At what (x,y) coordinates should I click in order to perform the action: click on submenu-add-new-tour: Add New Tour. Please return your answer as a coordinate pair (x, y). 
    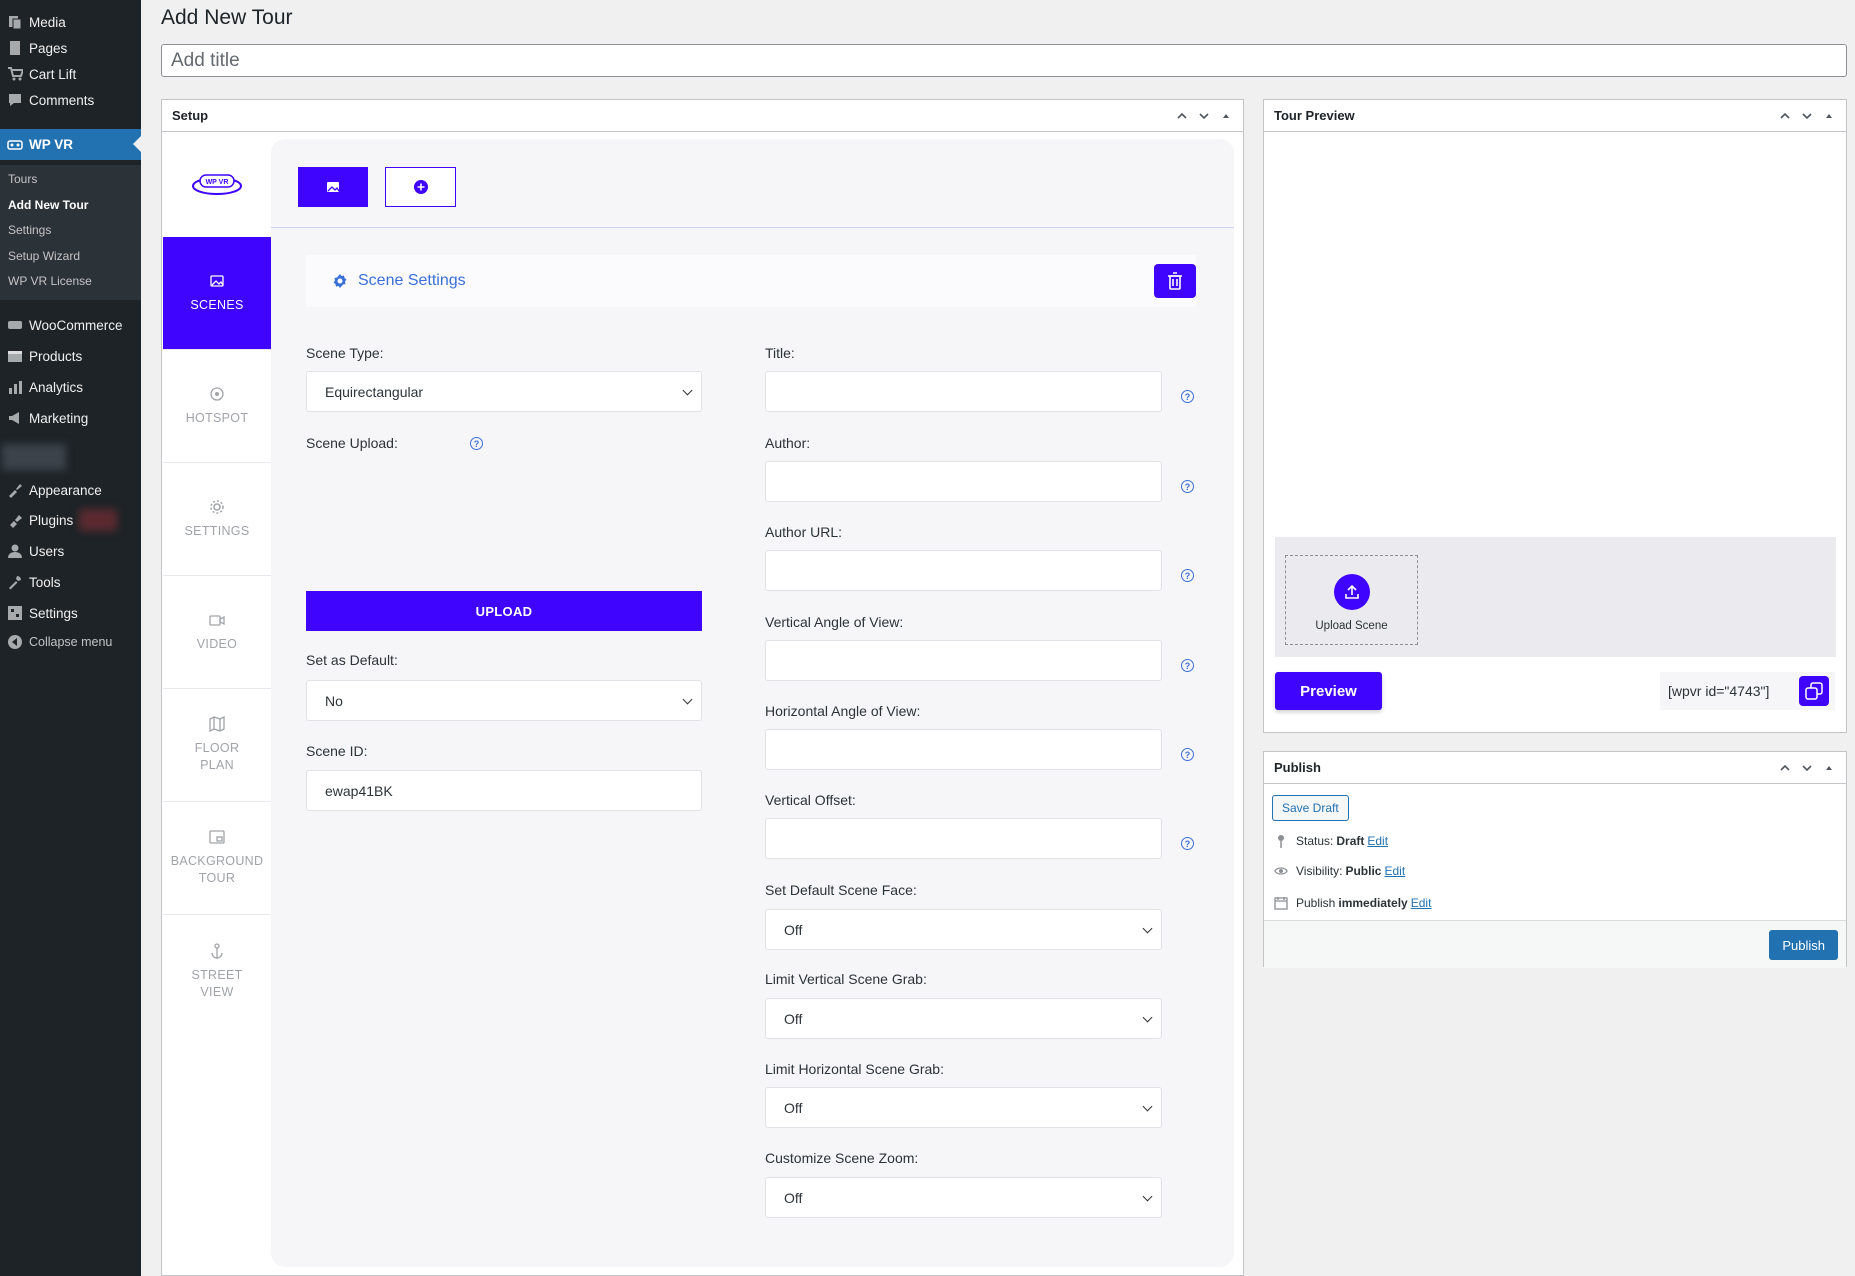
    Looking at the image, I should click on (48, 205).